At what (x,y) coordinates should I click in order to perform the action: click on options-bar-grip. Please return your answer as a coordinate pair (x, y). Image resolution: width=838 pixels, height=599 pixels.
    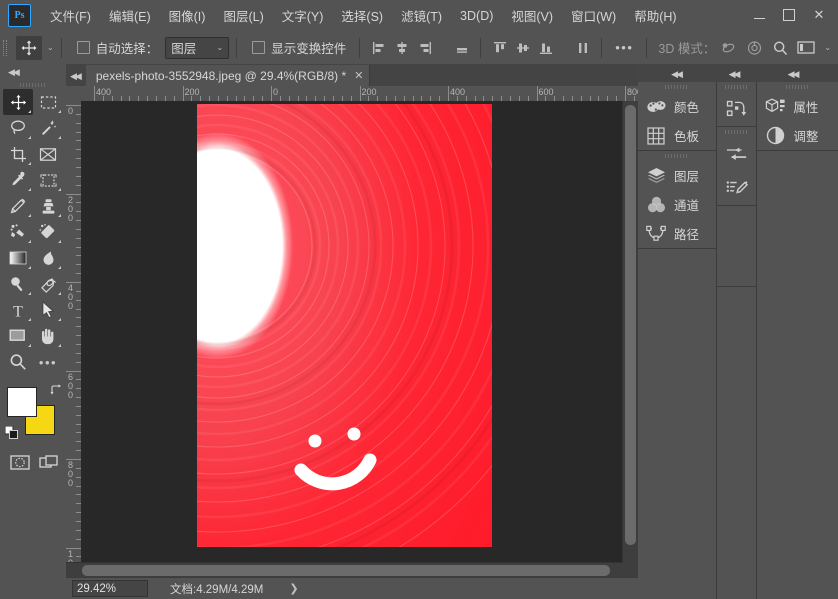
    Looking at the image, I should click on (5, 47).